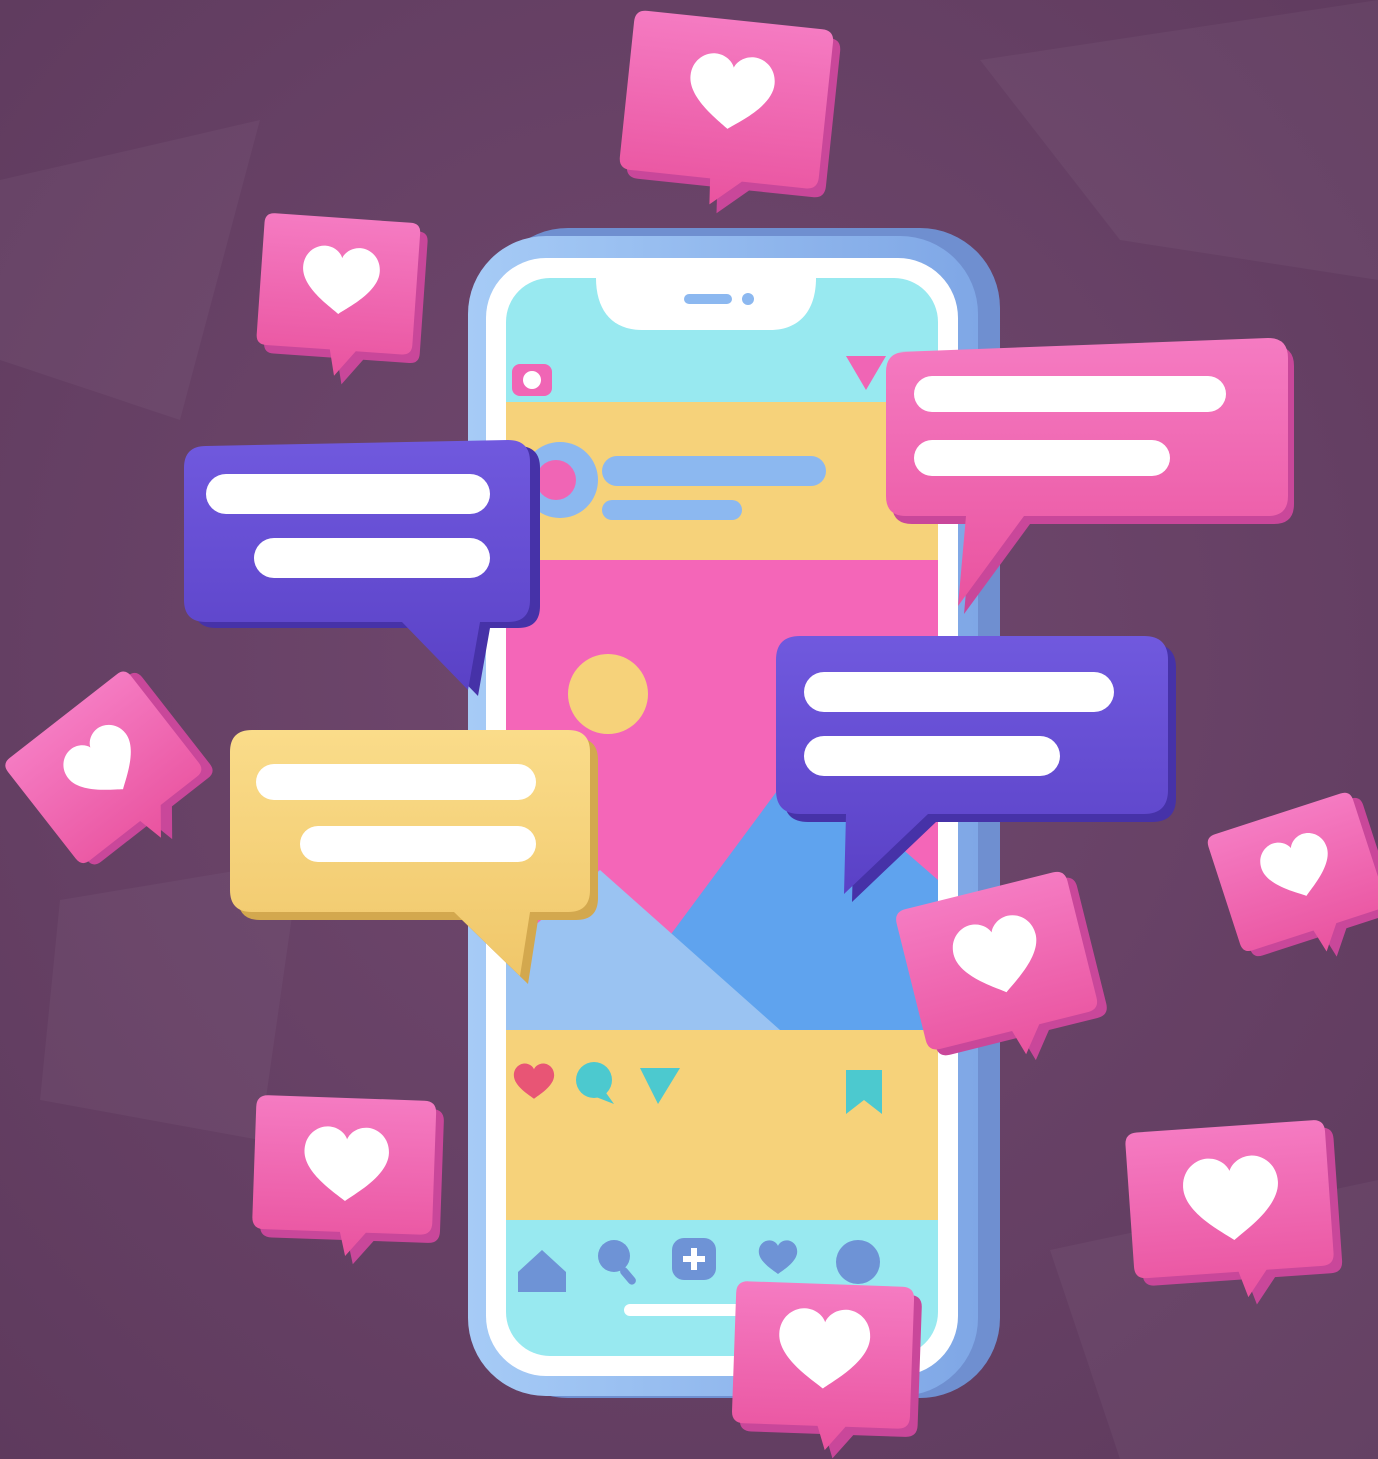 This screenshot has width=1378, height=1459. I want to click on add-icon, so click(694, 1259).